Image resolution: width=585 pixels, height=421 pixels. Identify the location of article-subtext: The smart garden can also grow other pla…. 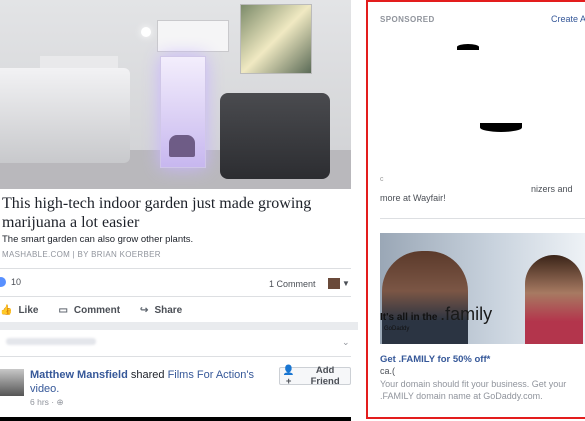
(98, 239).